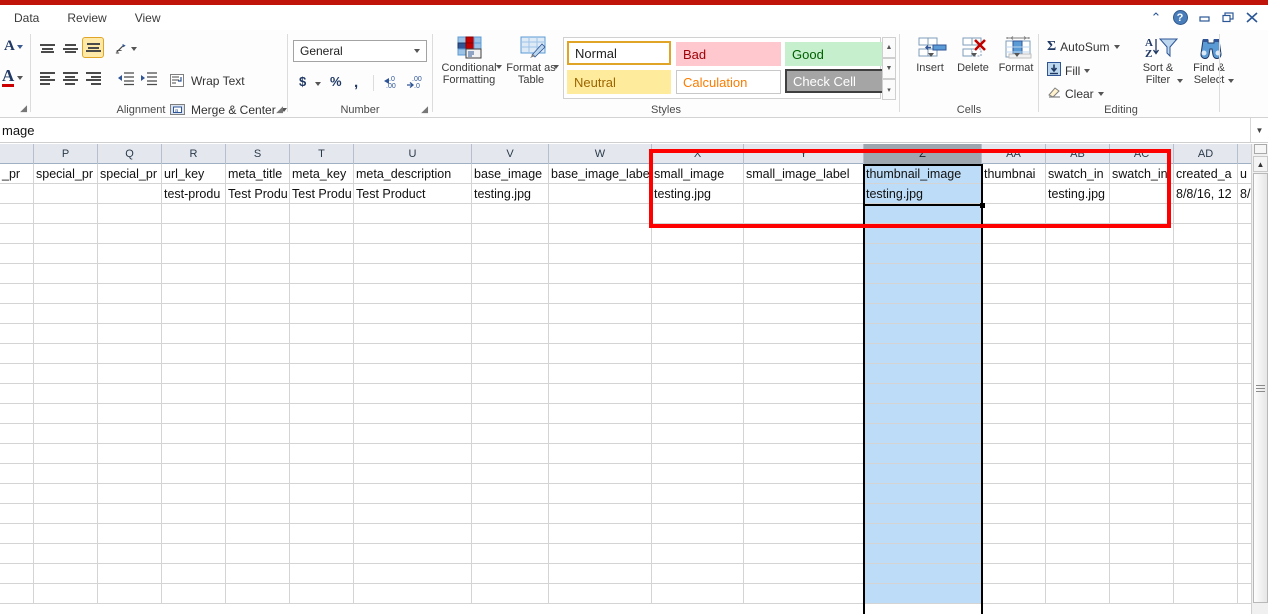  What do you see at coordinates (130, 154) in the screenshot?
I see `column-header-Q: Q` at bounding box center [130, 154].